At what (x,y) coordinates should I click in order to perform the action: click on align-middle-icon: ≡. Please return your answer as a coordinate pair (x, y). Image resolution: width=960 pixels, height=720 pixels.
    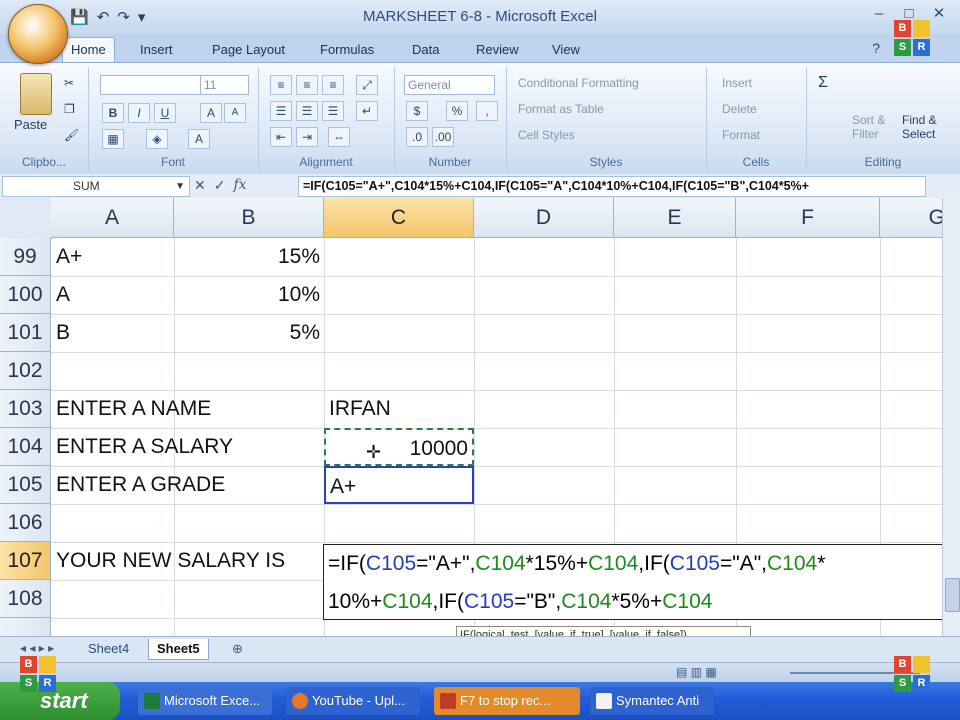
    Looking at the image, I should click on (307, 85).